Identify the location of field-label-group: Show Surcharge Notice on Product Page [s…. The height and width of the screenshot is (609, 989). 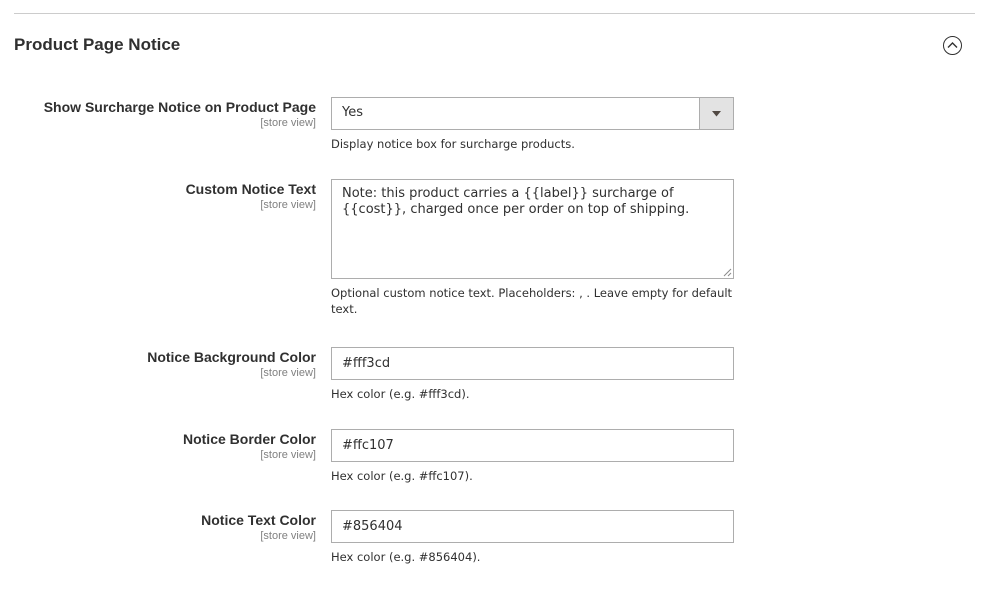
(180, 114).